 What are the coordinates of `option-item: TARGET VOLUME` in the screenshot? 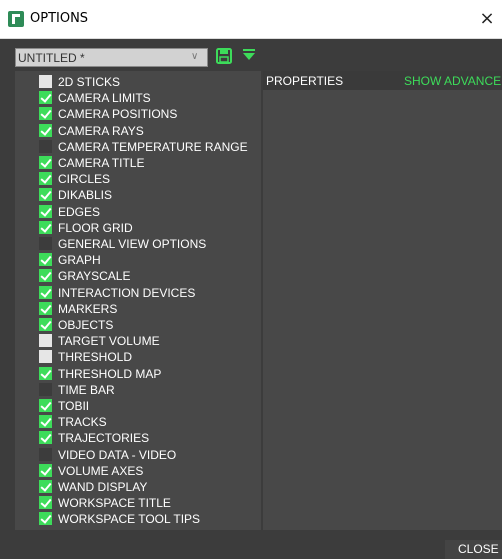 It's located at (149, 341).